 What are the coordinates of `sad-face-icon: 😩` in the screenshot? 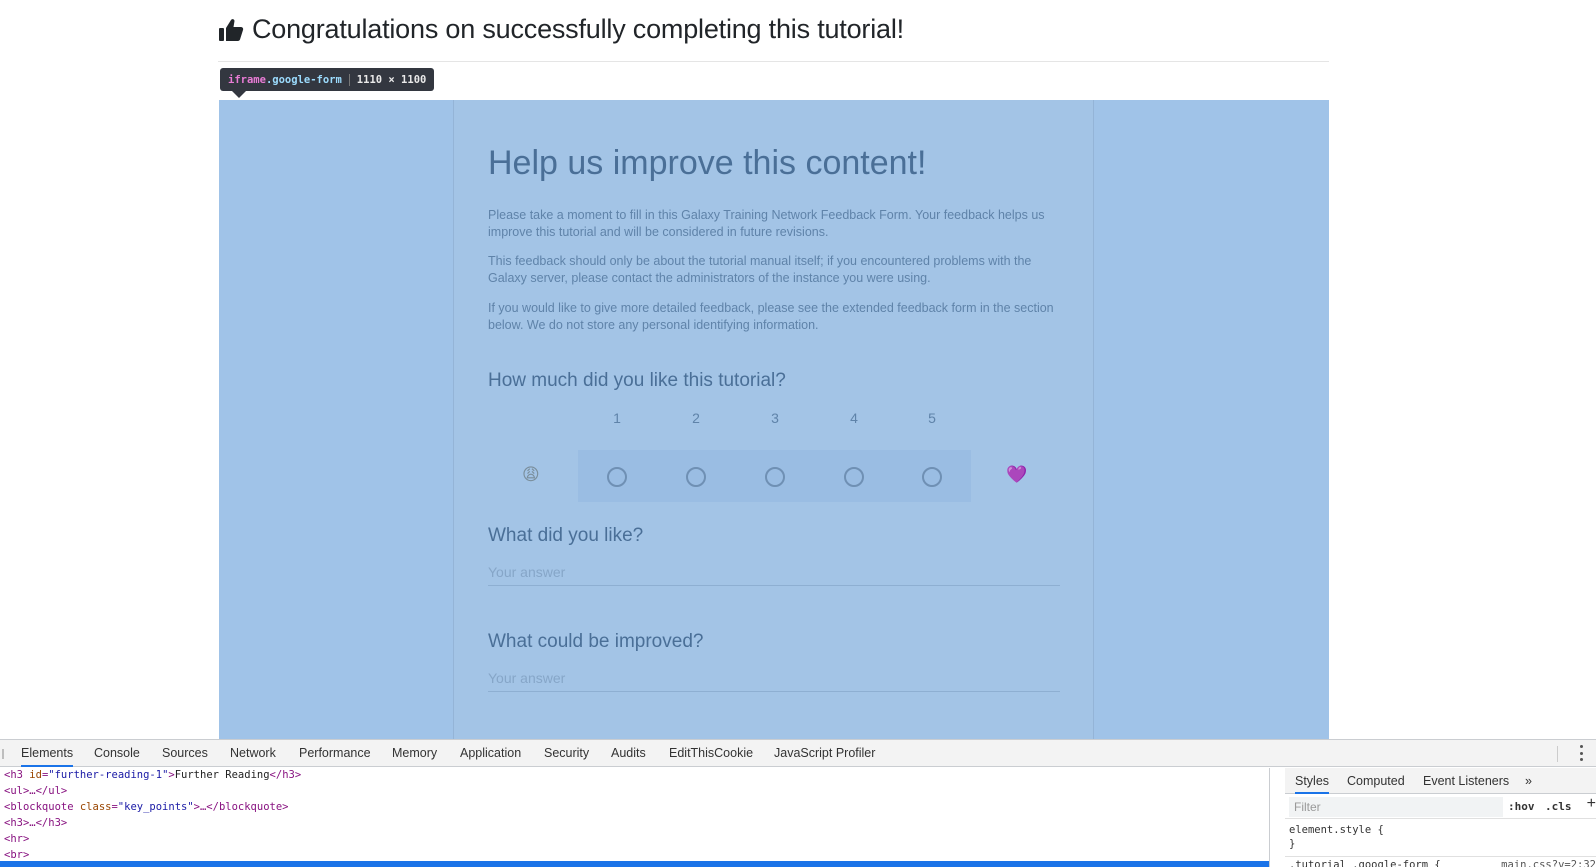 It's located at (531, 474).